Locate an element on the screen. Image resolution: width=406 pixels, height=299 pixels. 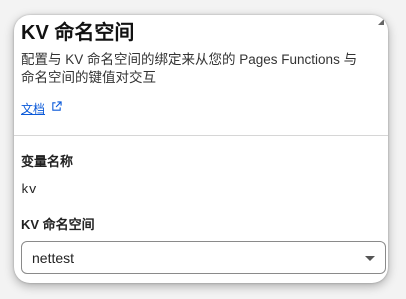
variable-name-value: kv is located at coordinates (29, 189).